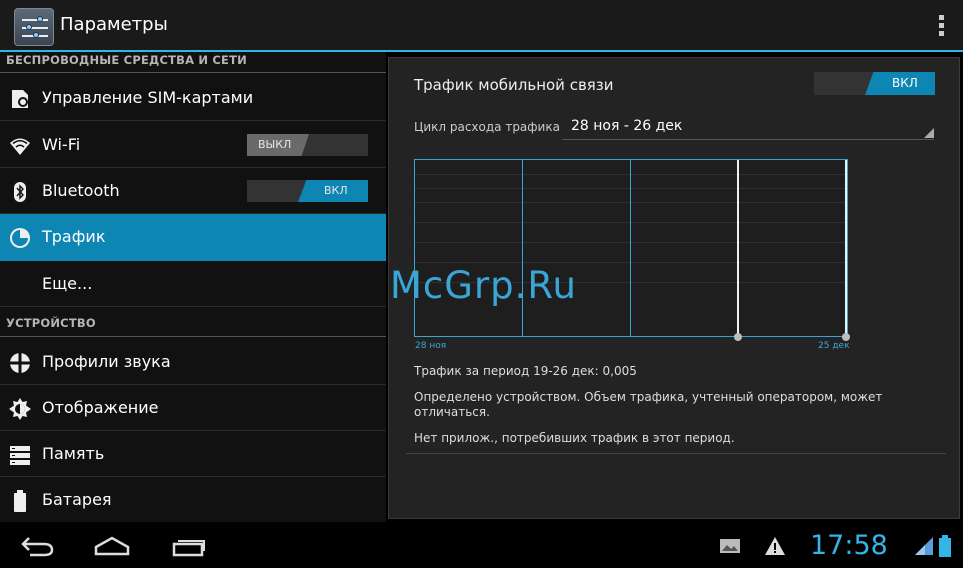 The width and height of the screenshot is (963, 568). What do you see at coordinates (748, 128) in the screenshot?
I see `cycle-spinner: 28 ноя - 26 дек` at bounding box center [748, 128].